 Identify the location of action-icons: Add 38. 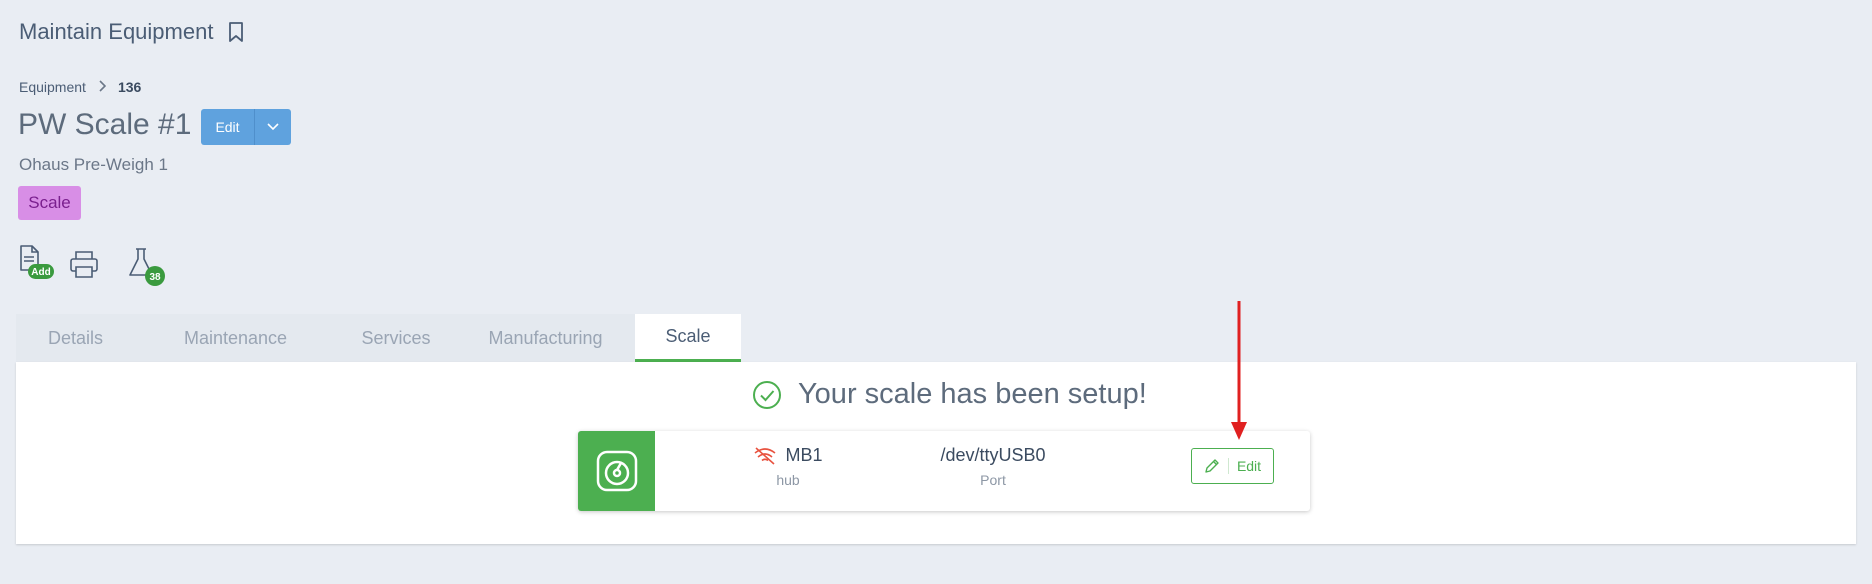
(98, 266).